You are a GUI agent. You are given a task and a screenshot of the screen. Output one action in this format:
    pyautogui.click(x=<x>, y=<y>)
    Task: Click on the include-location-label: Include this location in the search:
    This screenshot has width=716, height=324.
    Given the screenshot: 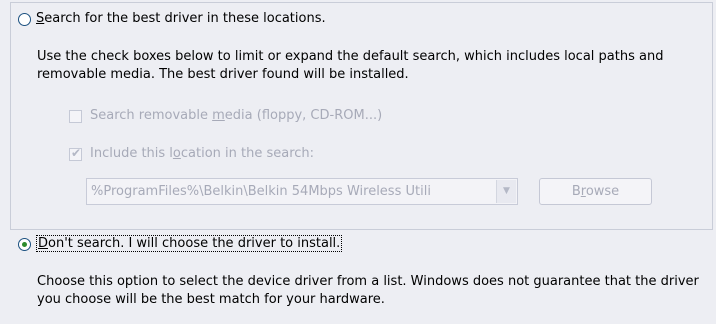 What is the action you would take?
    pyautogui.click(x=202, y=153)
    